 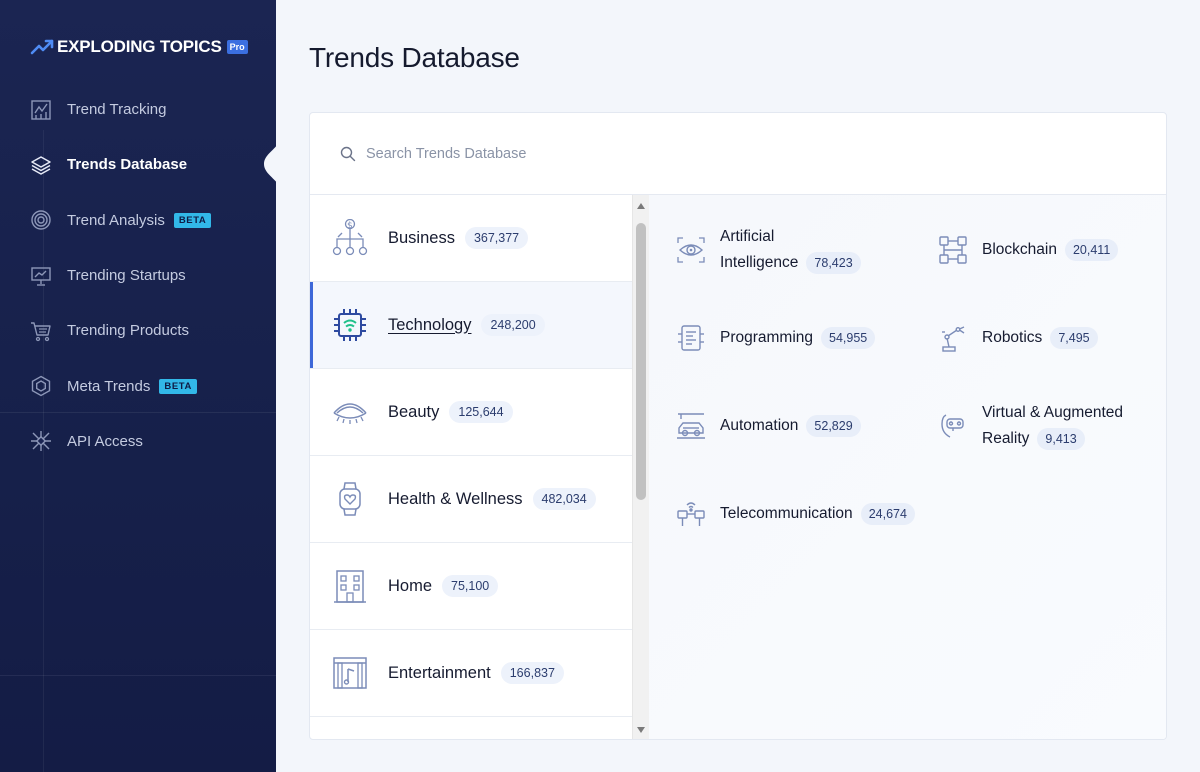 I want to click on sidebar-item-trending-startups: Trending Startups, so click(x=138, y=275).